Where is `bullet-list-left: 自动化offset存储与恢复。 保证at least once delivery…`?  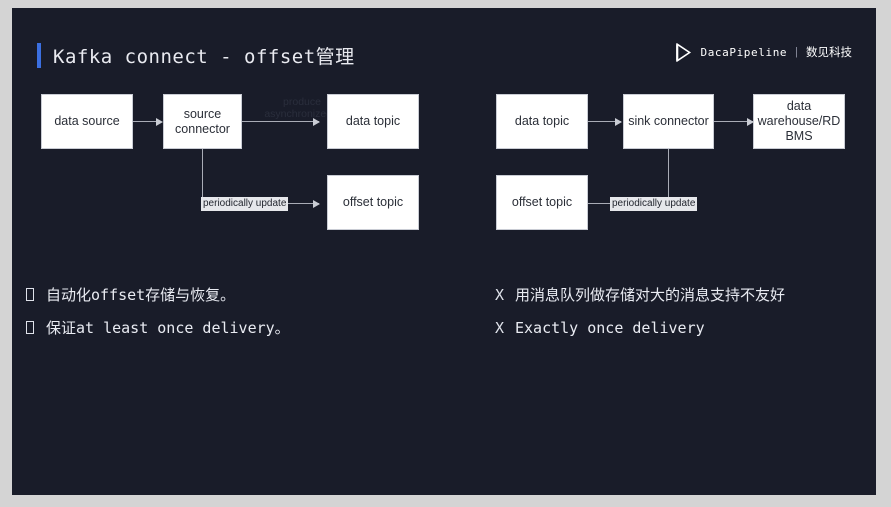
bullet-list-left: 自动化offset存储与恢复。 保证at least once delivery… is located at coordinates (158, 319).